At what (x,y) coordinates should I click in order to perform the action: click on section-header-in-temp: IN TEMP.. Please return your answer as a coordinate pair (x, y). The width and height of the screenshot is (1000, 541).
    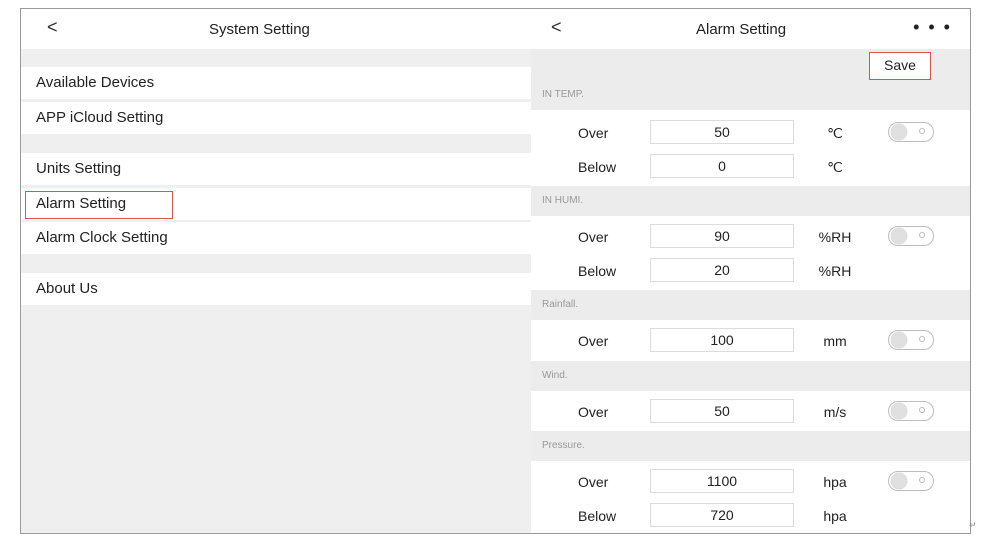
    Looking at the image, I should click on (750, 95).